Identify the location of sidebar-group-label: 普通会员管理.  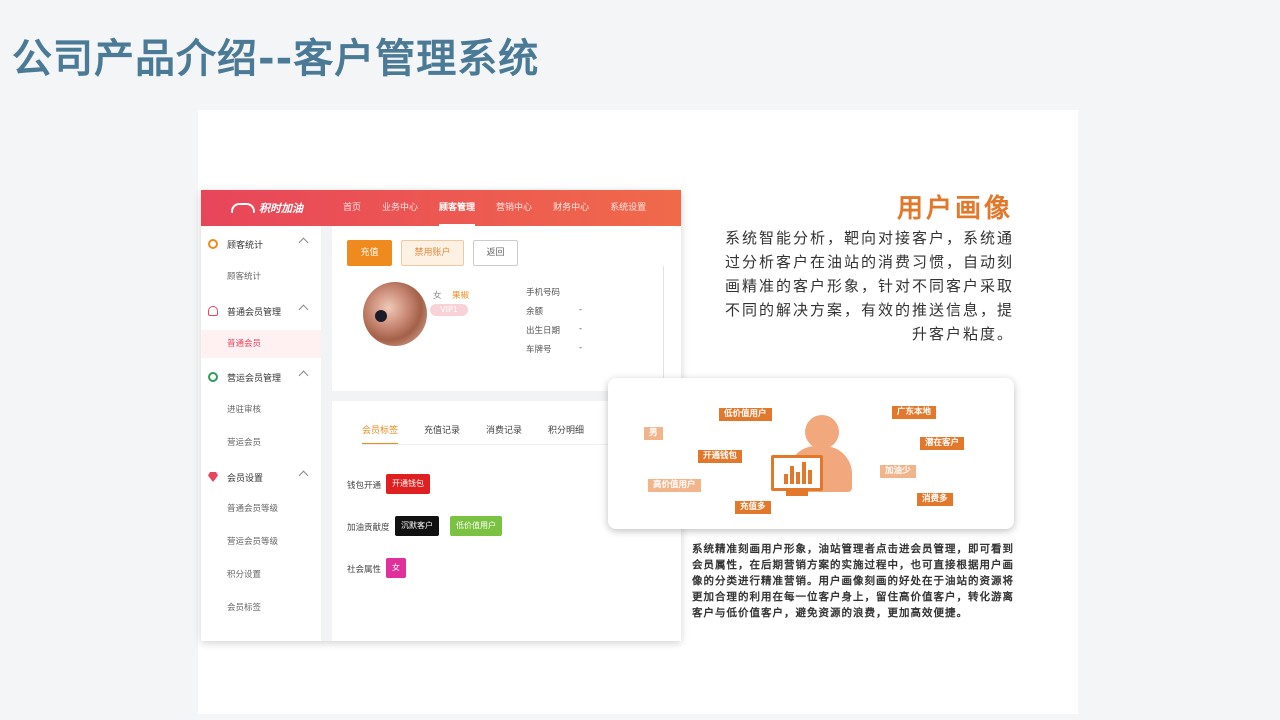
(254, 312).